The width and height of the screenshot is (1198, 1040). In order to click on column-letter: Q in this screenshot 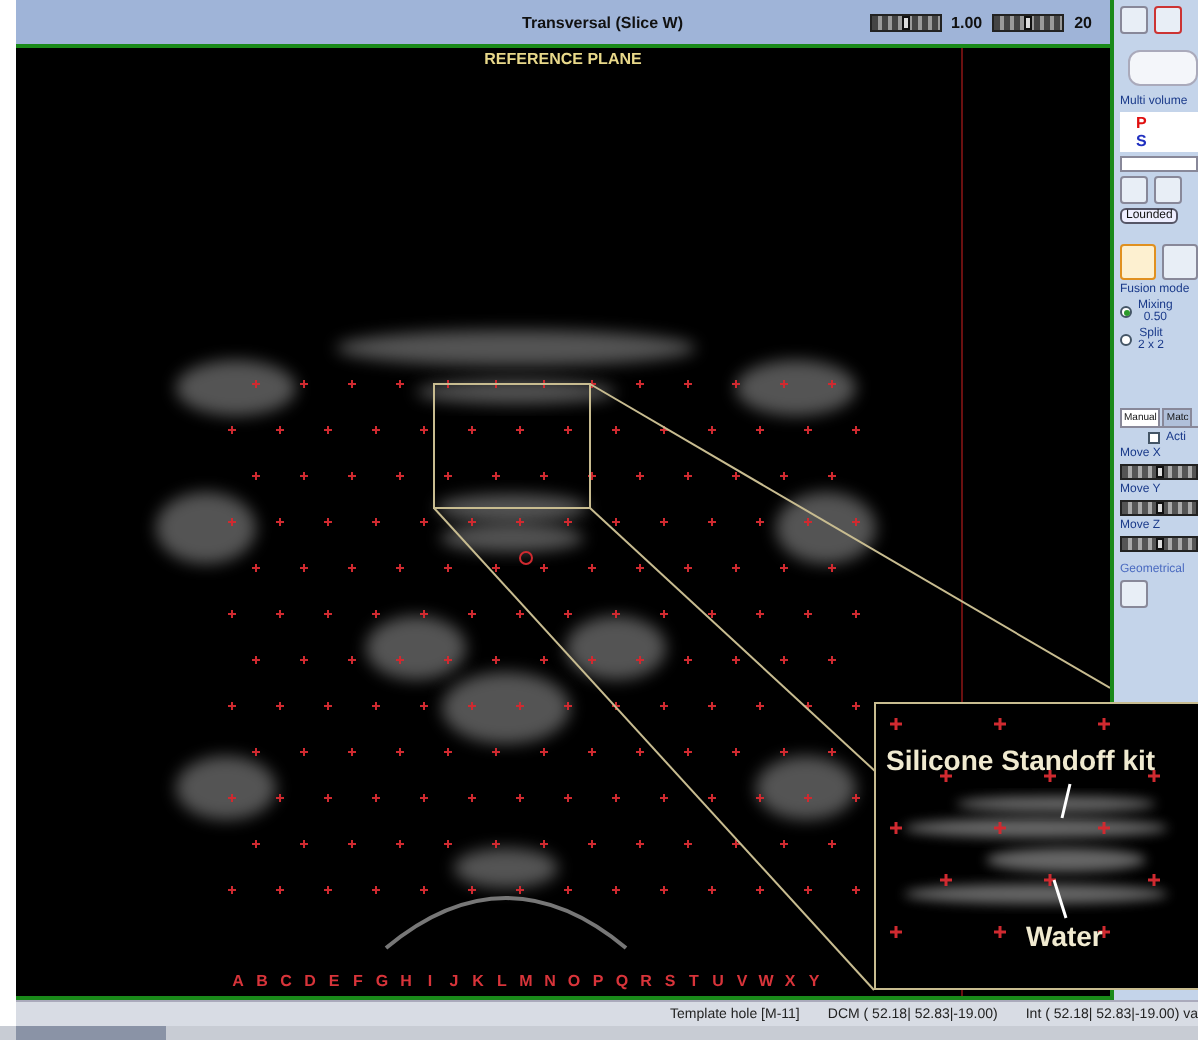, I will do `click(622, 981)`.